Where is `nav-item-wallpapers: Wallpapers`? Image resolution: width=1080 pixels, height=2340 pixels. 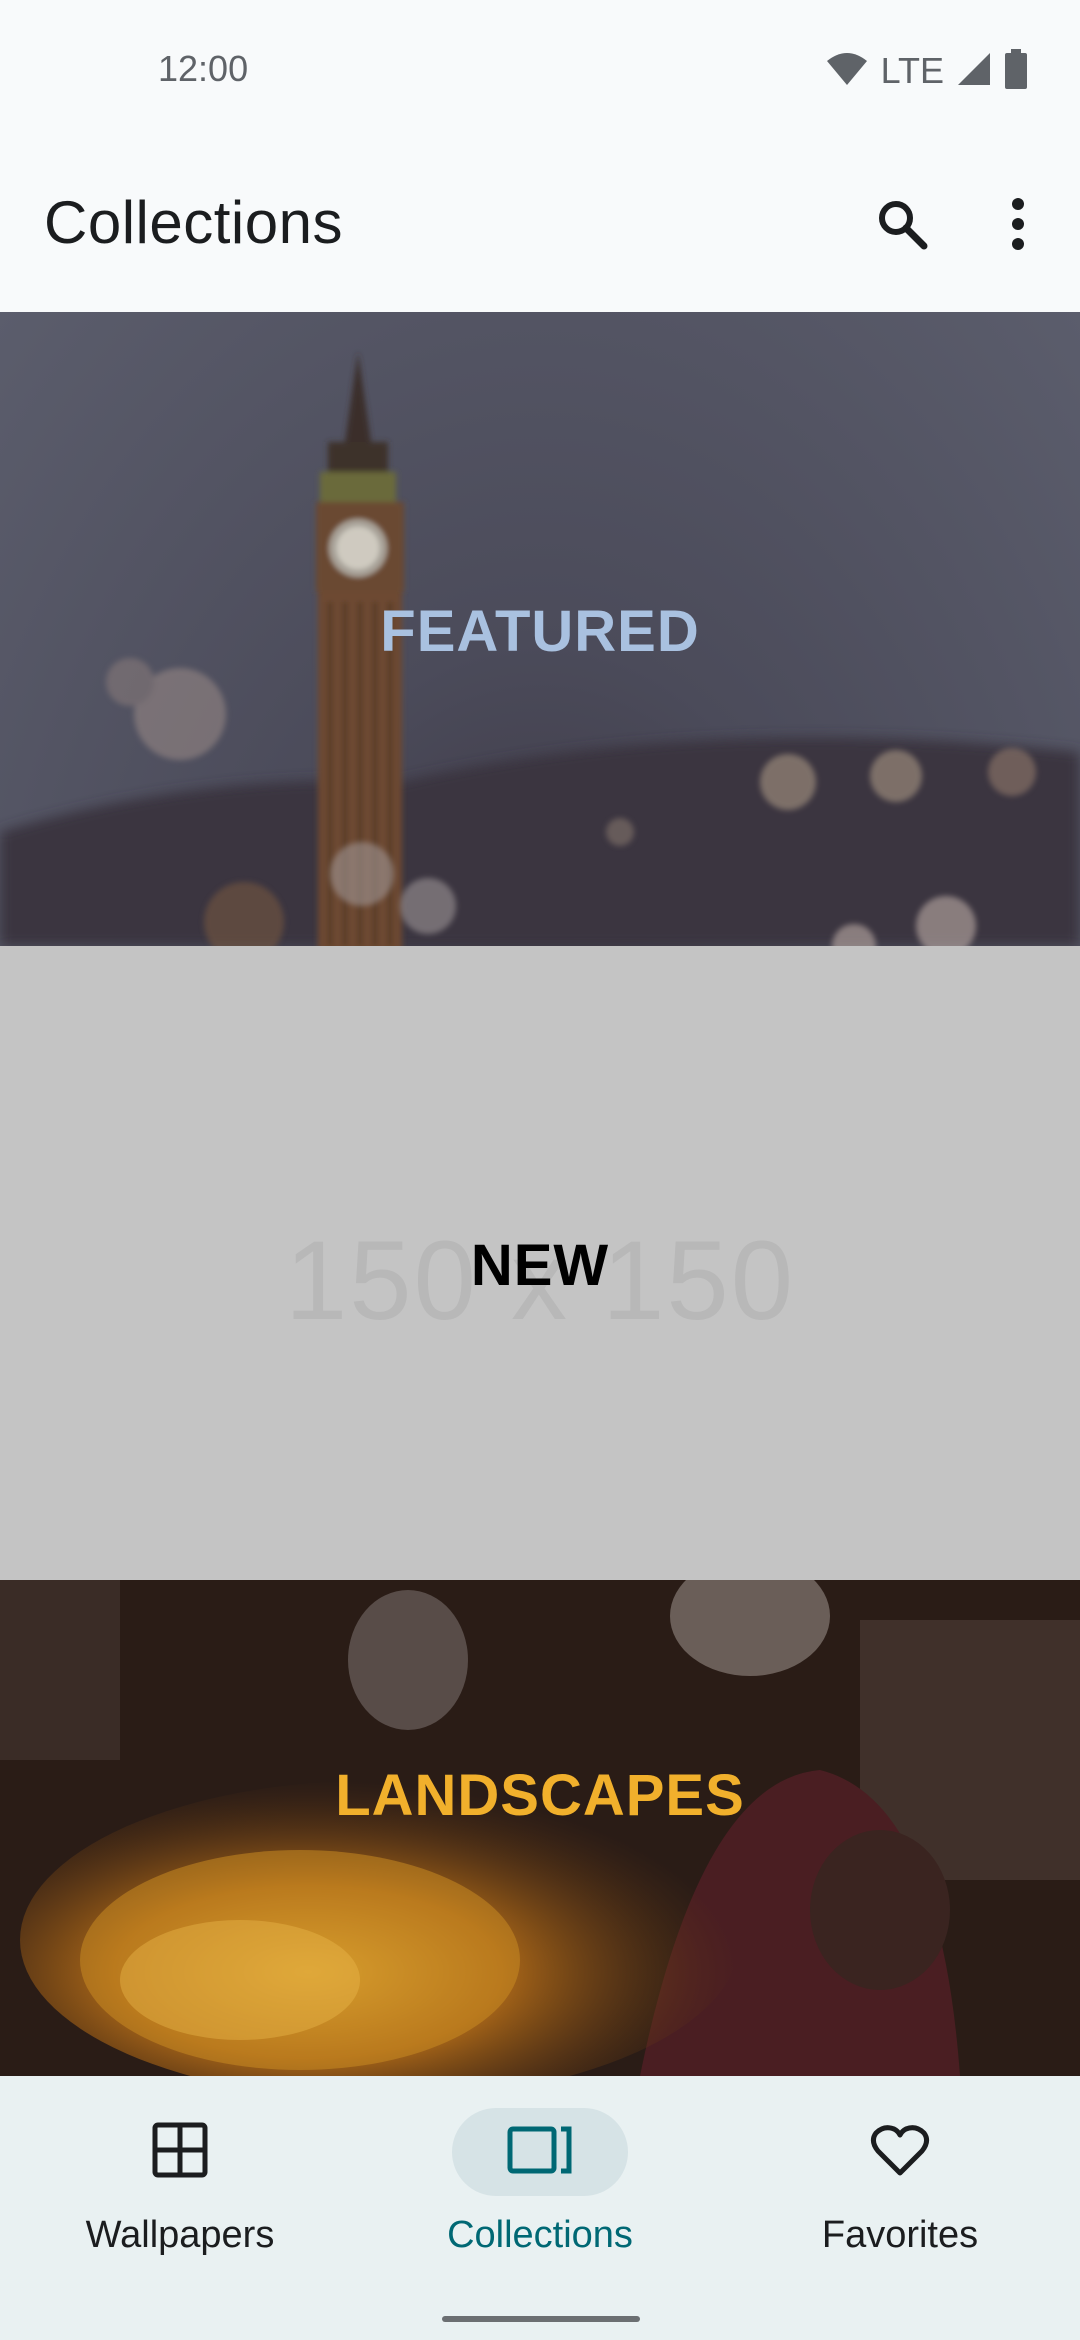
nav-item-wallpapers: Wallpapers is located at coordinates (180, 2186).